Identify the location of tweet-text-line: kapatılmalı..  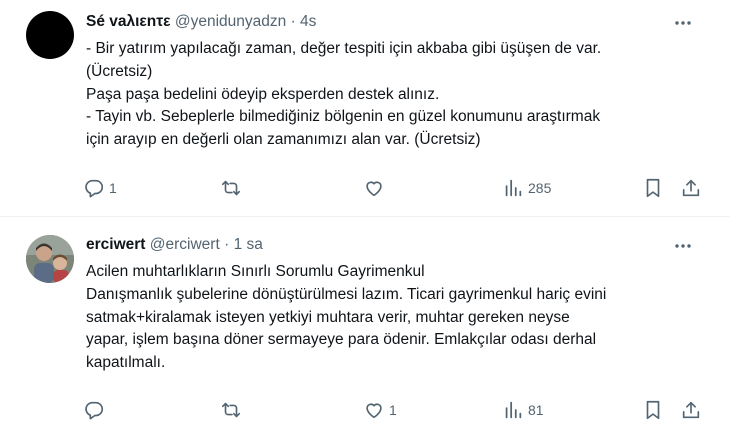
(126, 363).